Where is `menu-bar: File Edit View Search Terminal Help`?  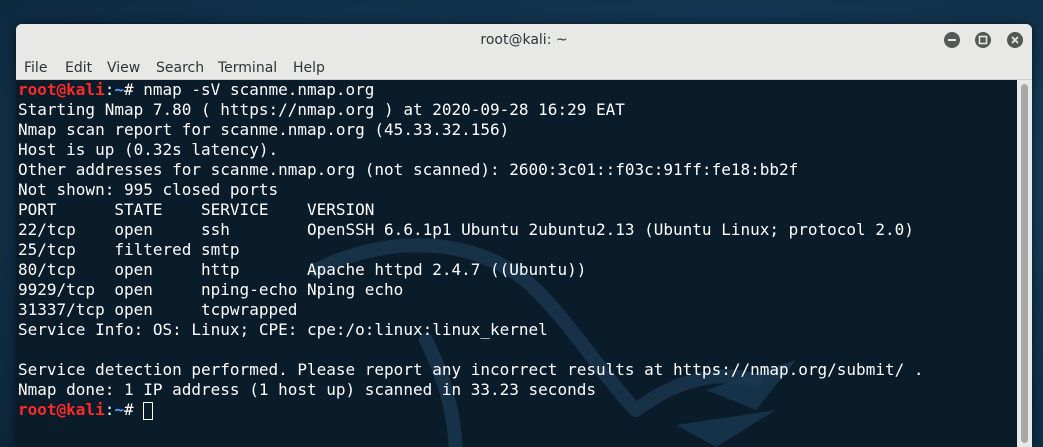 menu-bar: File Edit View Search Terminal Help is located at coordinates (524, 68).